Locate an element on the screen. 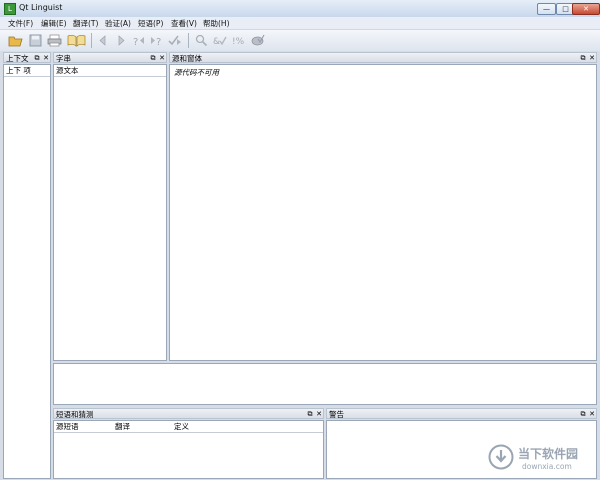 This screenshot has height=480, width=600. open-icon is located at coordinates (15, 40).